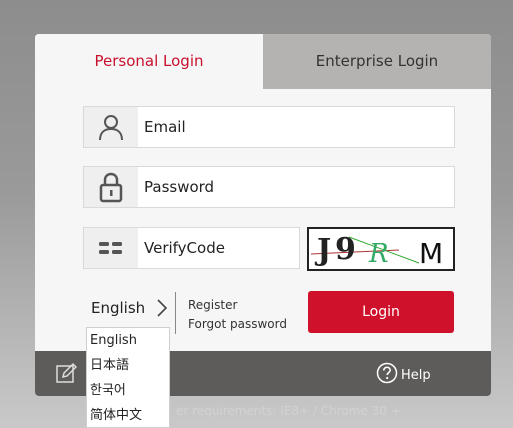 Image resolution: width=513 pixels, height=428 pixels. I want to click on tab-enterprise-login: Enterprise Login, so click(377, 61).